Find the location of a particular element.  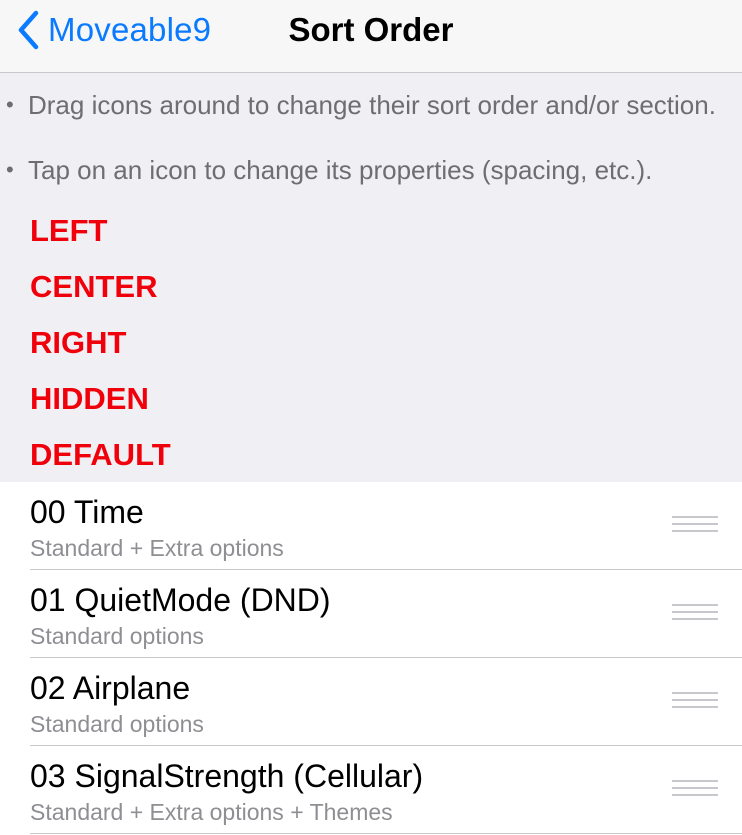

item-subtitle: Standard + Extra options + Themes is located at coordinates (211, 812).